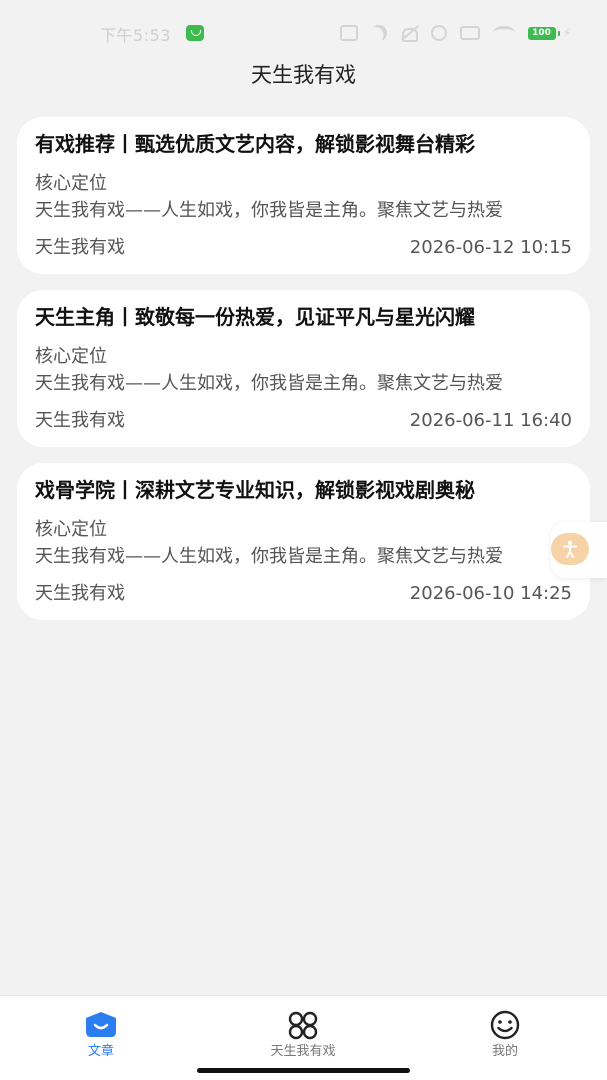  I want to click on nav-label: 我的, so click(504, 1051).